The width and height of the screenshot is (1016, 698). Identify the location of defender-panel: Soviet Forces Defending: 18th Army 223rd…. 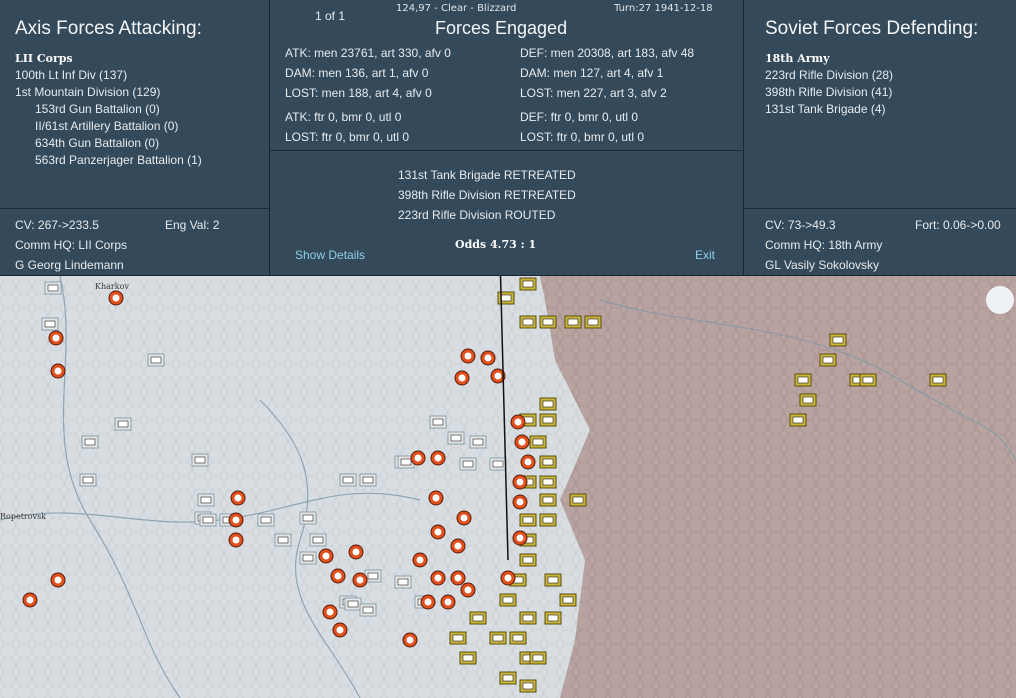
(880, 138).